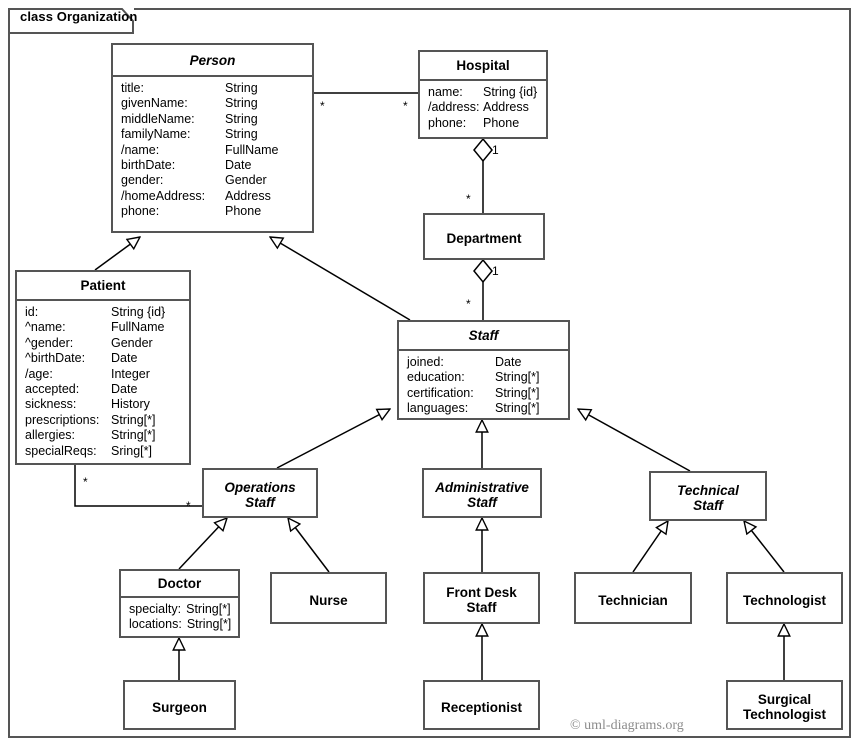 This screenshot has height=747, width=860. Describe the element at coordinates (212, 119) in the screenshot. I see `attribute-row: middleName: String` at that location.